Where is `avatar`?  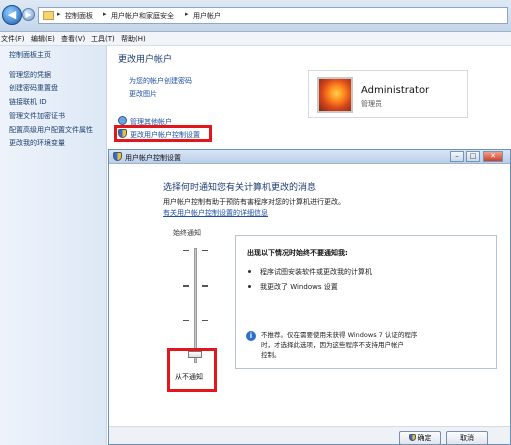 avatar is located at coordinates (335, 95).